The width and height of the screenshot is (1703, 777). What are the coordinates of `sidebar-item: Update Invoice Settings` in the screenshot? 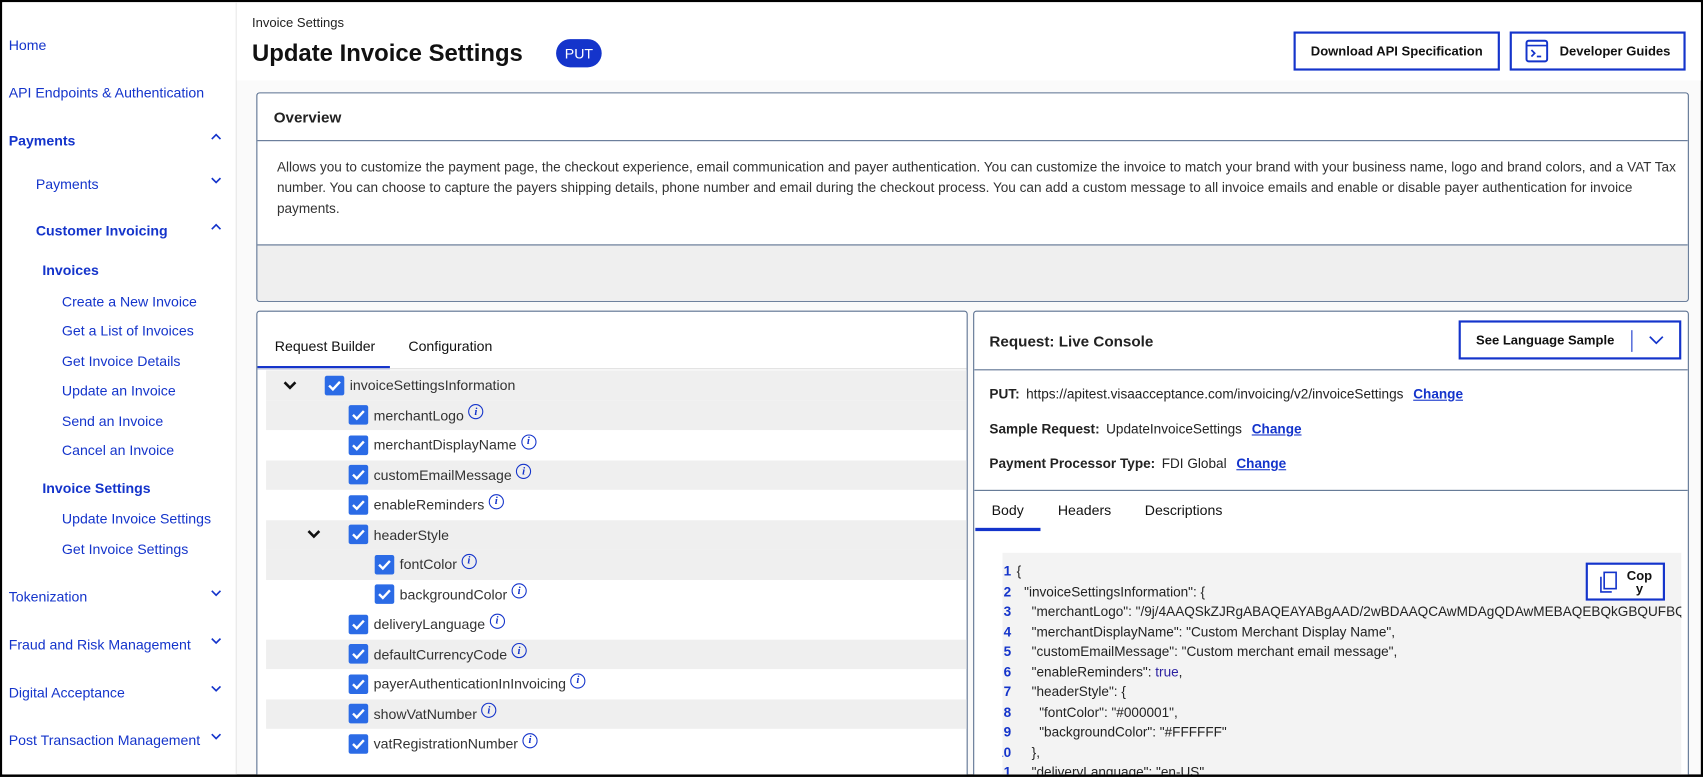 It's located at (136, 518).